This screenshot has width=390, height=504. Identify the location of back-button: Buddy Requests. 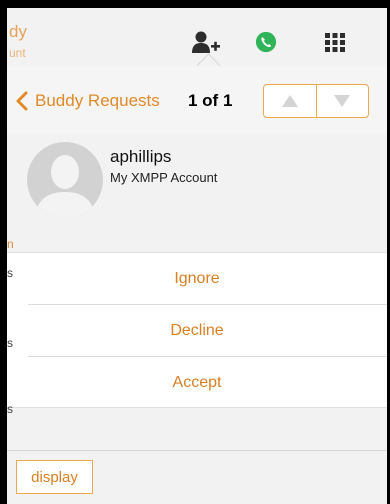
(97, 101).